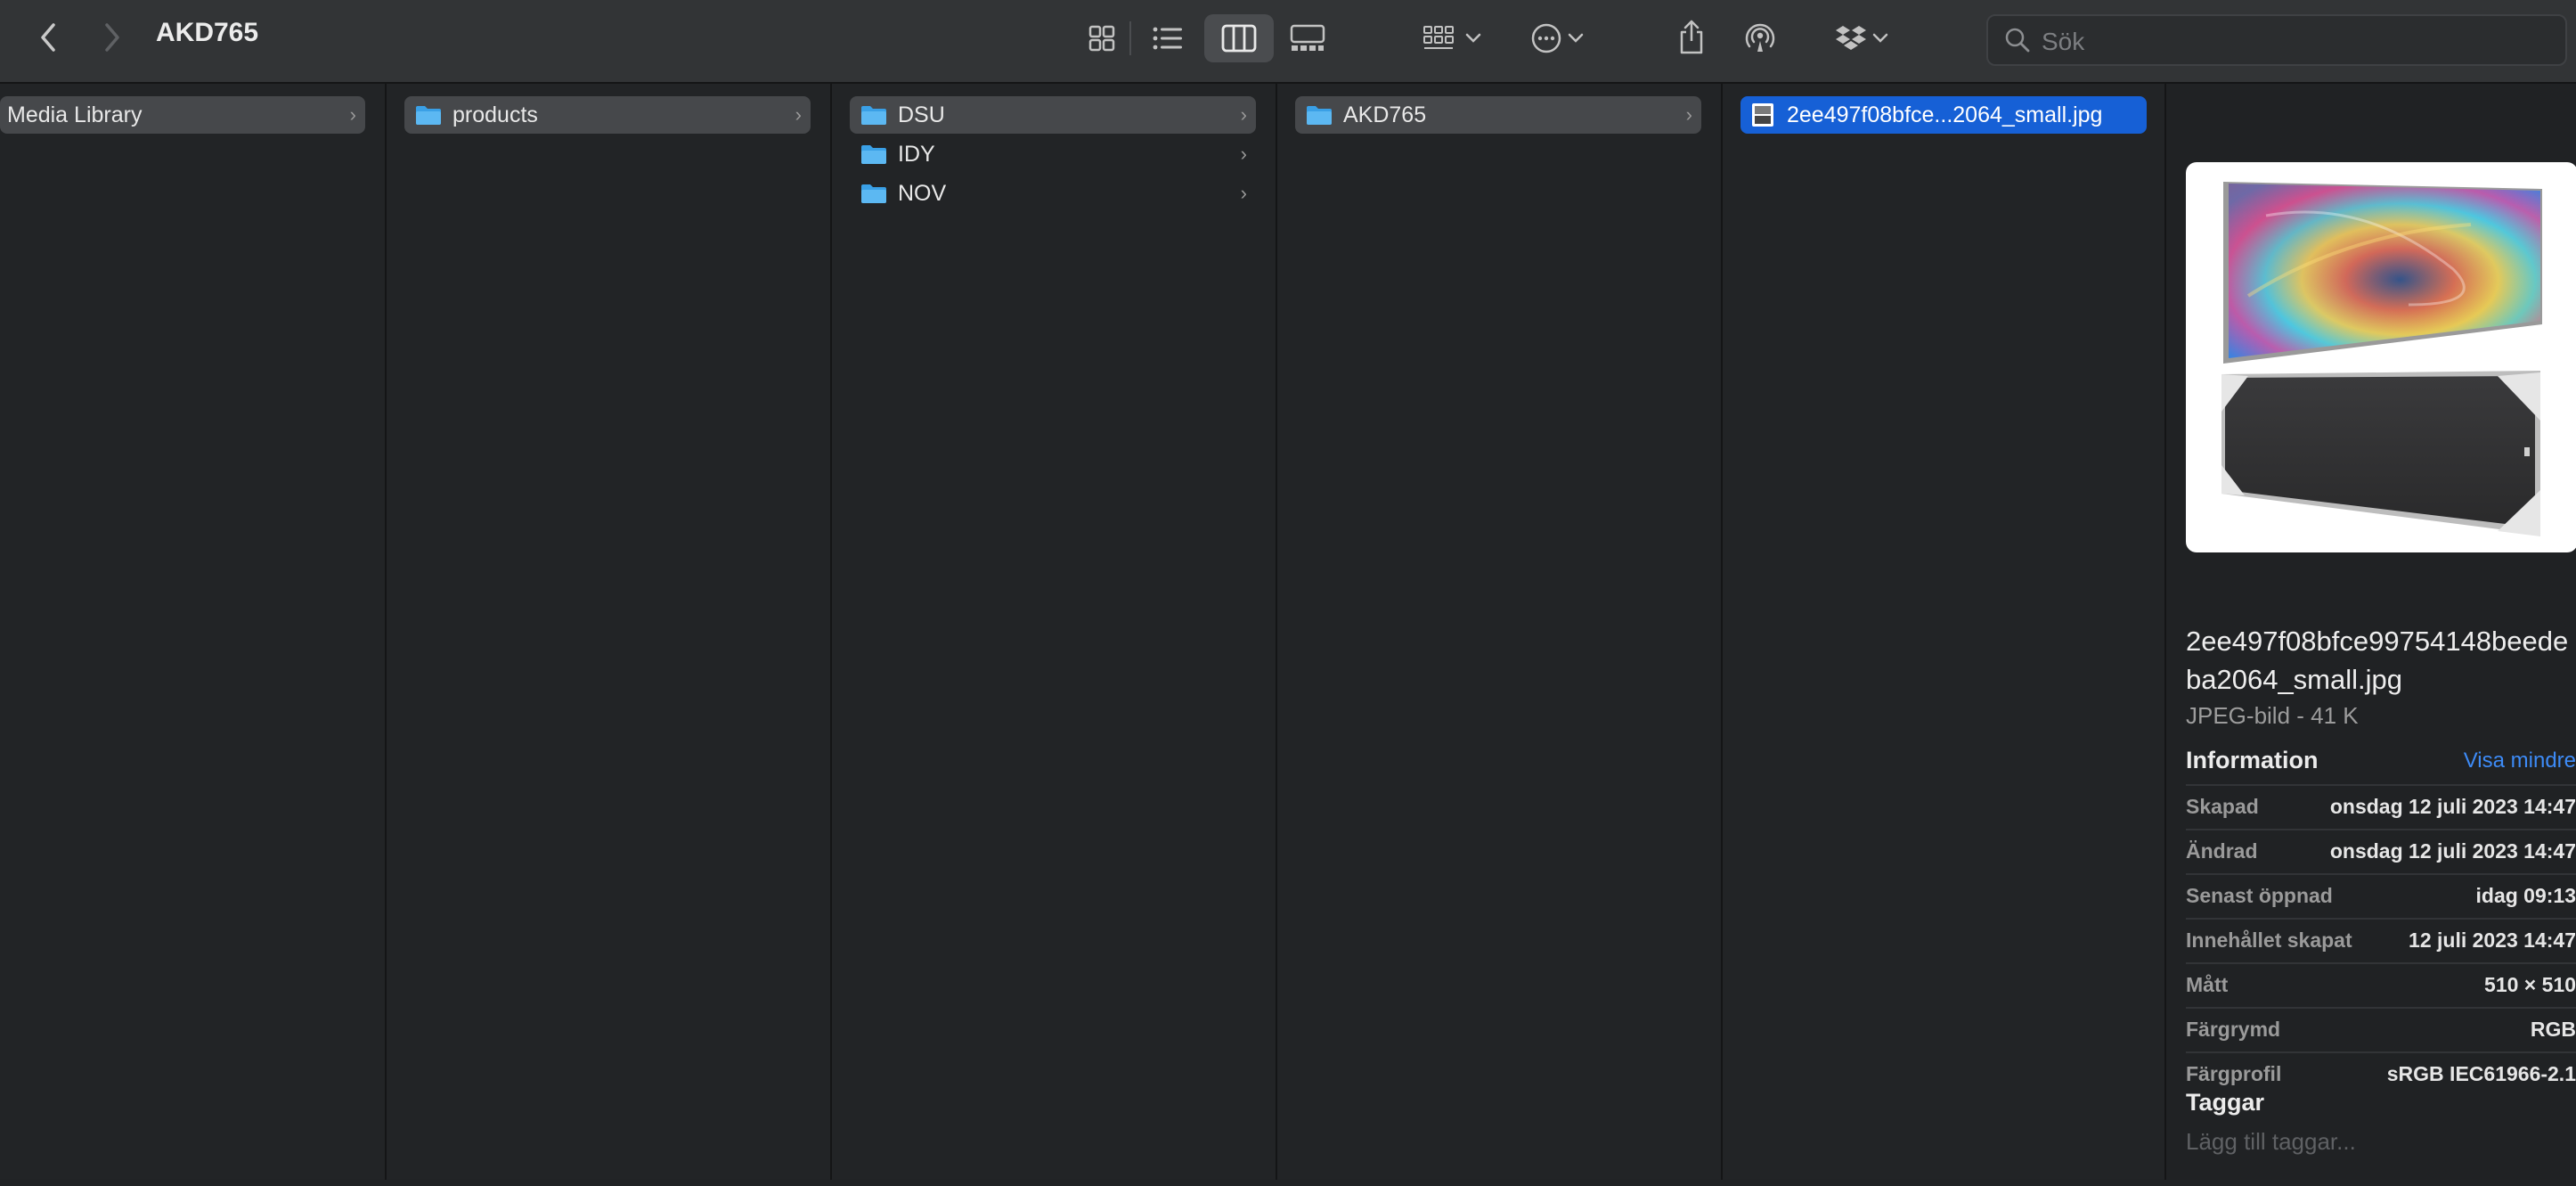  Describe the element at coordinates (1439, 37) in the screenshot. I see `group-grid-icon` at that location.